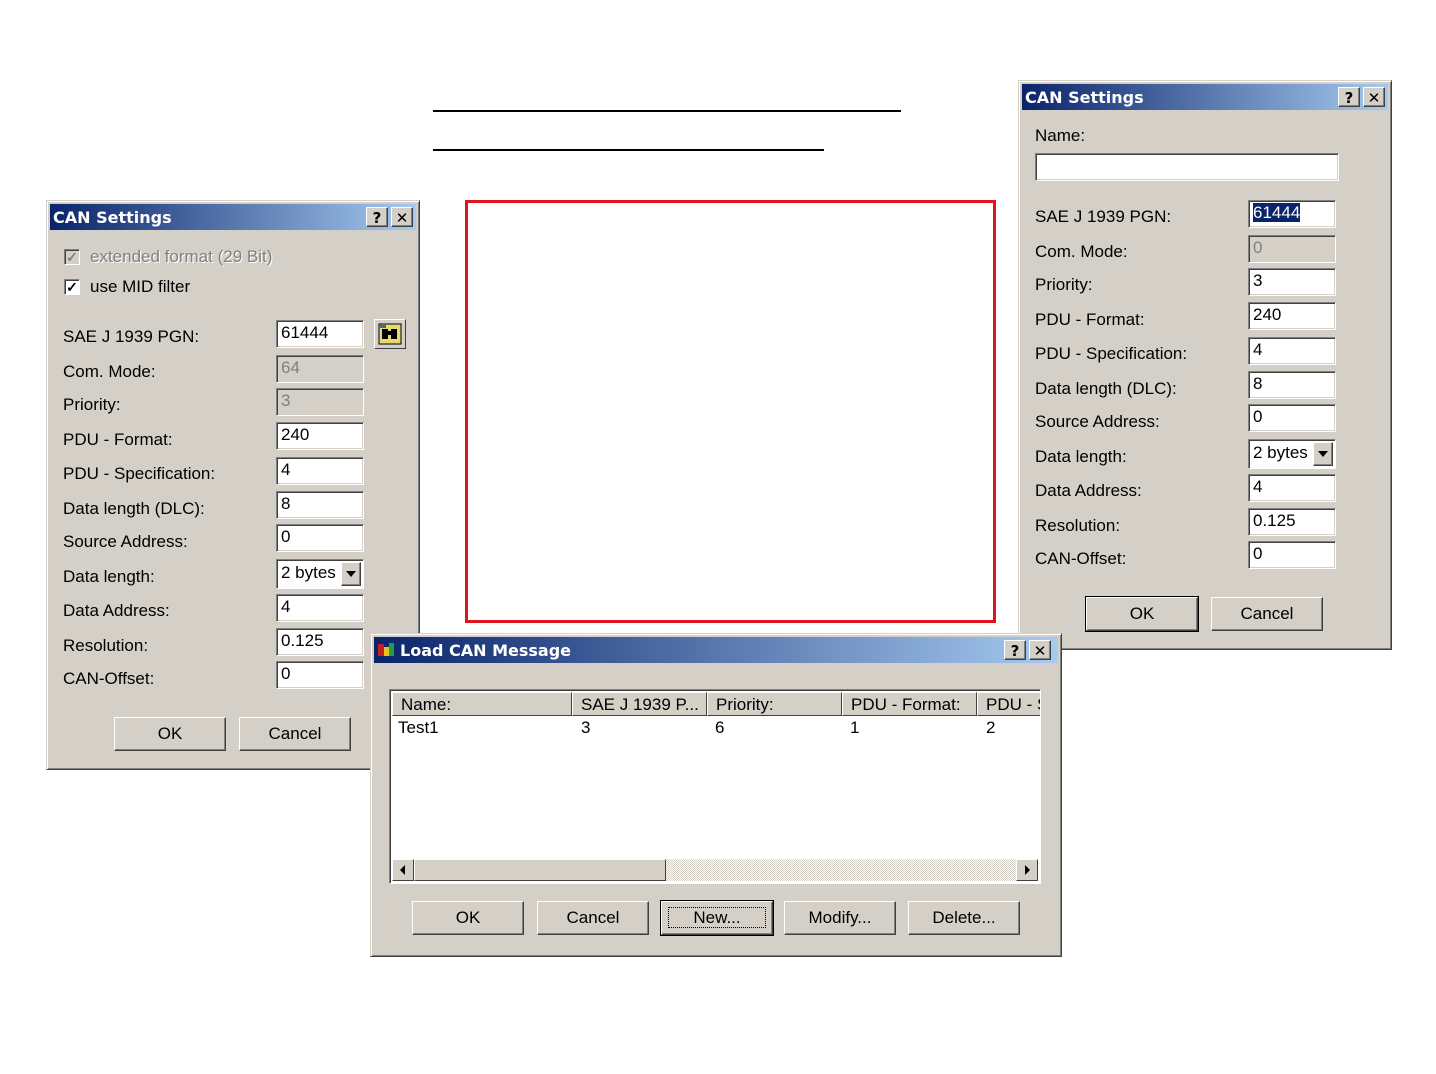 This screenshot has width=1436, height=1074. I want to click on horizontal-scrollbar, so click(715, 870).